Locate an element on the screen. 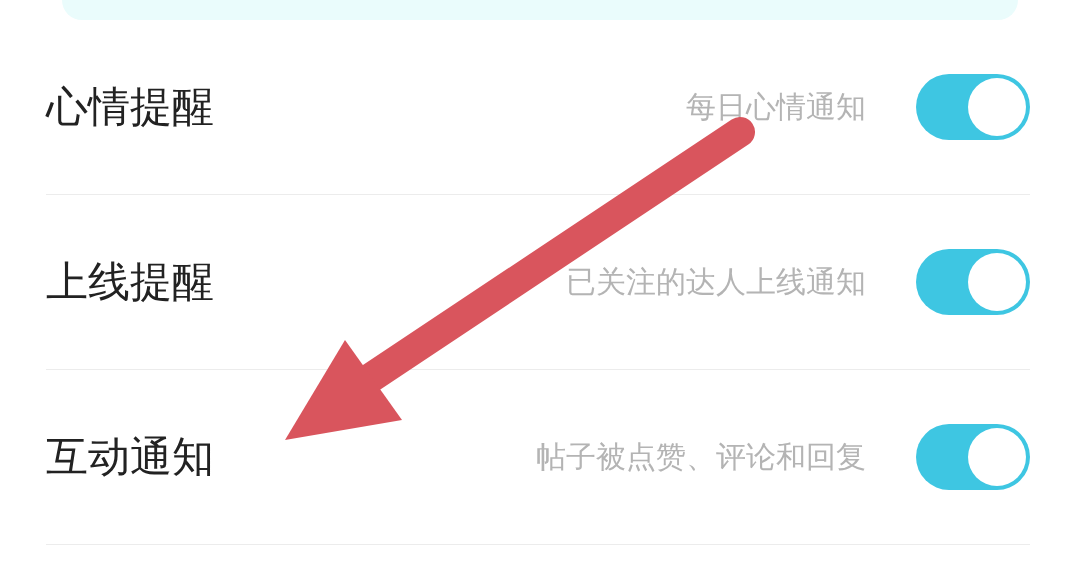 The image size is (1076, 564). setting-description: 每日心情通知 is located at coordinates (776, 106).